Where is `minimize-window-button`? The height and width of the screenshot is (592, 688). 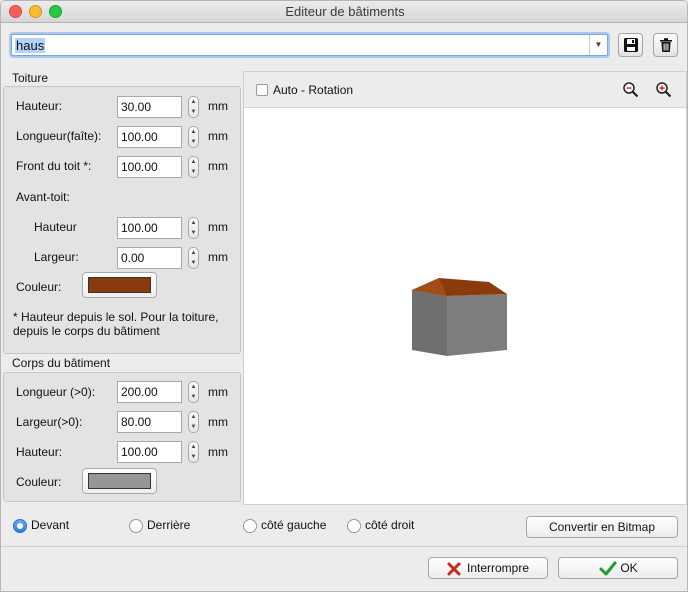 minimize-window-button is located at coordinates (35, 11).